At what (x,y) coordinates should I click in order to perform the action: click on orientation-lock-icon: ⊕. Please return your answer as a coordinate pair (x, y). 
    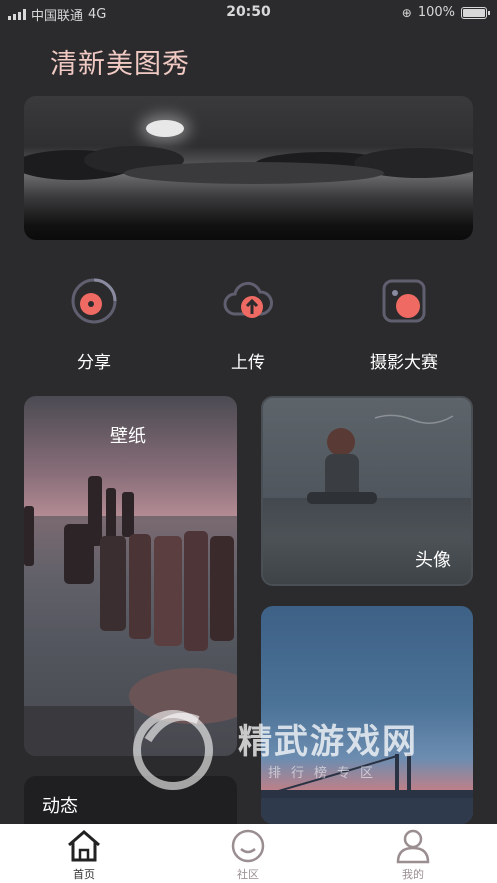
    Looking at the image, I should click on (406, 12).